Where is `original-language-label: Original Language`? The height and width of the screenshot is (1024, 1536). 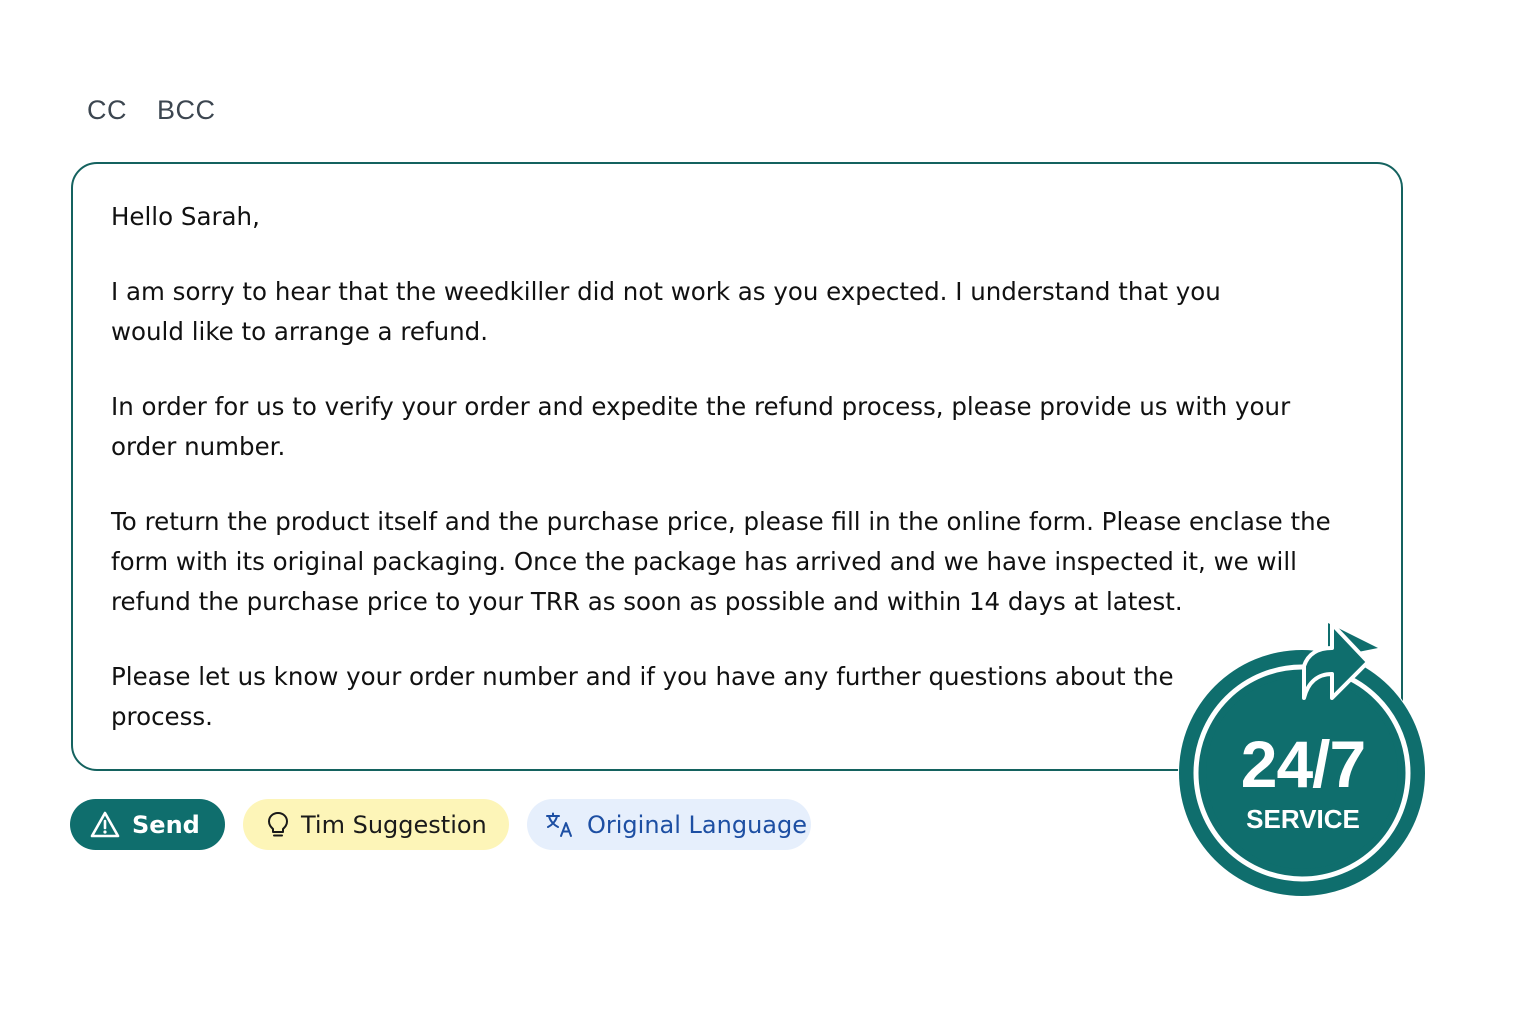 original-language-label: Original Language is located at coordinates (697, 824).